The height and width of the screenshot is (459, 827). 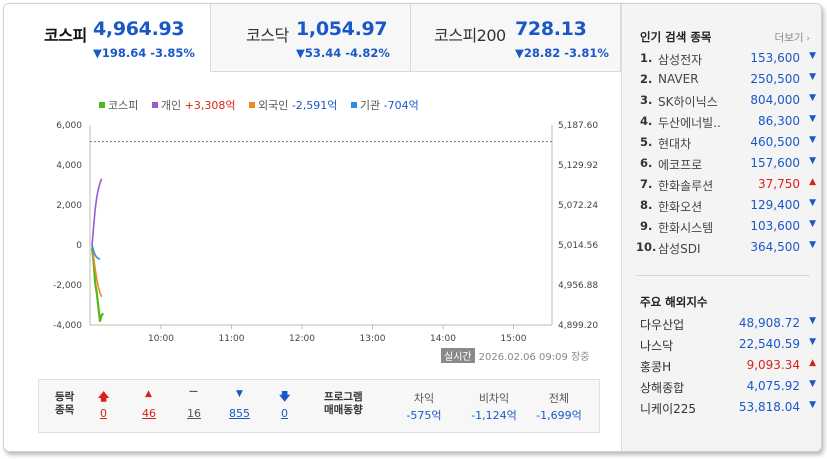 I want to click on tab-kosdaq: 코스닥 1,054.97 ▼53.44 -4.82%, so click(x=311, y=38).